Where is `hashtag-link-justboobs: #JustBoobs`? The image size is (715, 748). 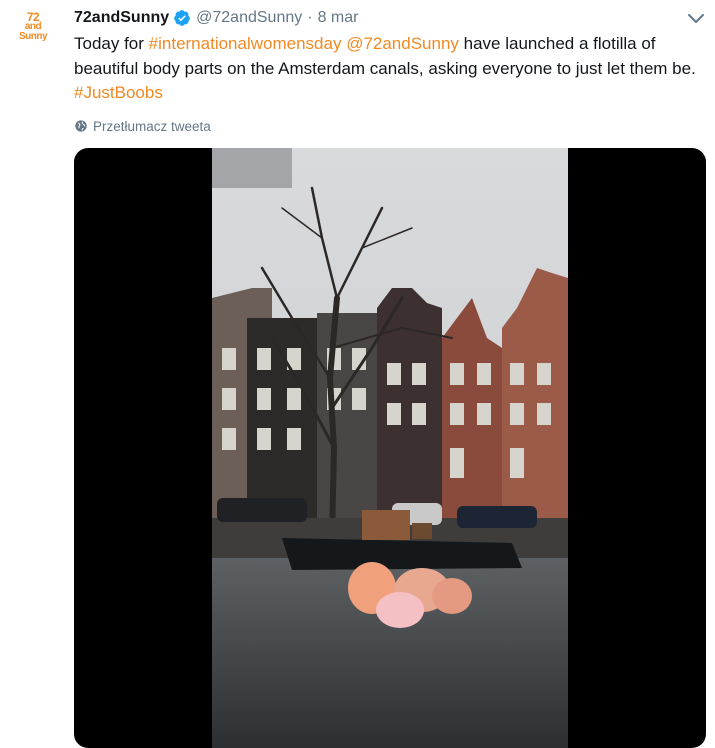 hashtag-link-justboobs: #JustBoobs is located at coordinates (118, 92).